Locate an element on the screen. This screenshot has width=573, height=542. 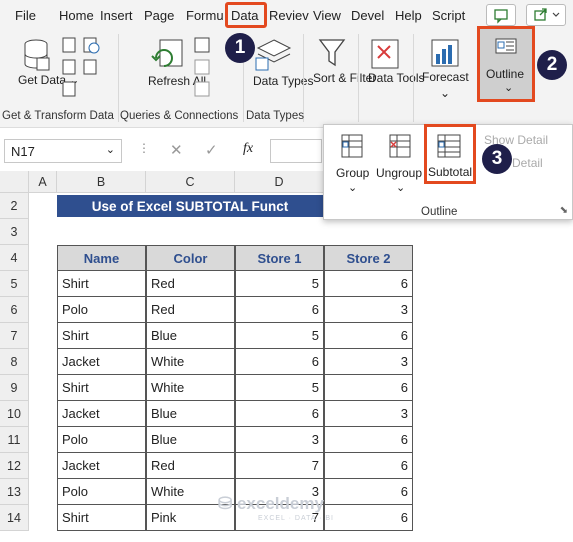
table-title: Use of Excel SUBTOTAL Funct is located at coordinates (190, 206).